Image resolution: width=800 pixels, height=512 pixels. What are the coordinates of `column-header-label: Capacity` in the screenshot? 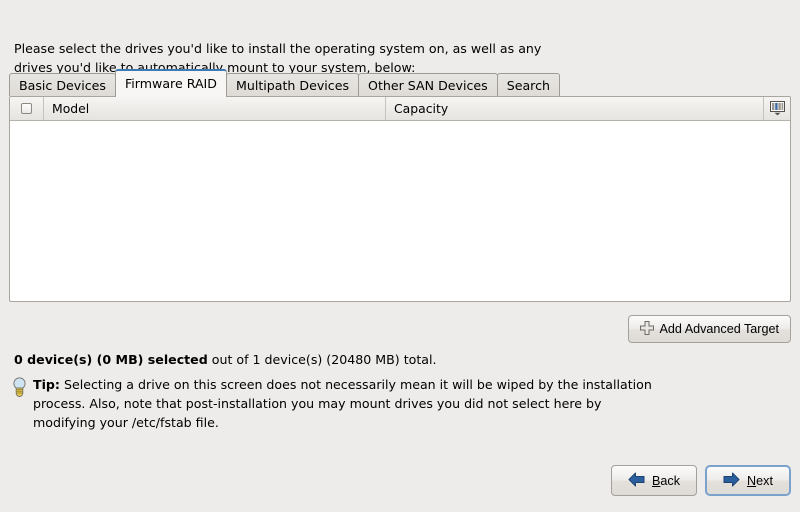 It's located at (421, 108).